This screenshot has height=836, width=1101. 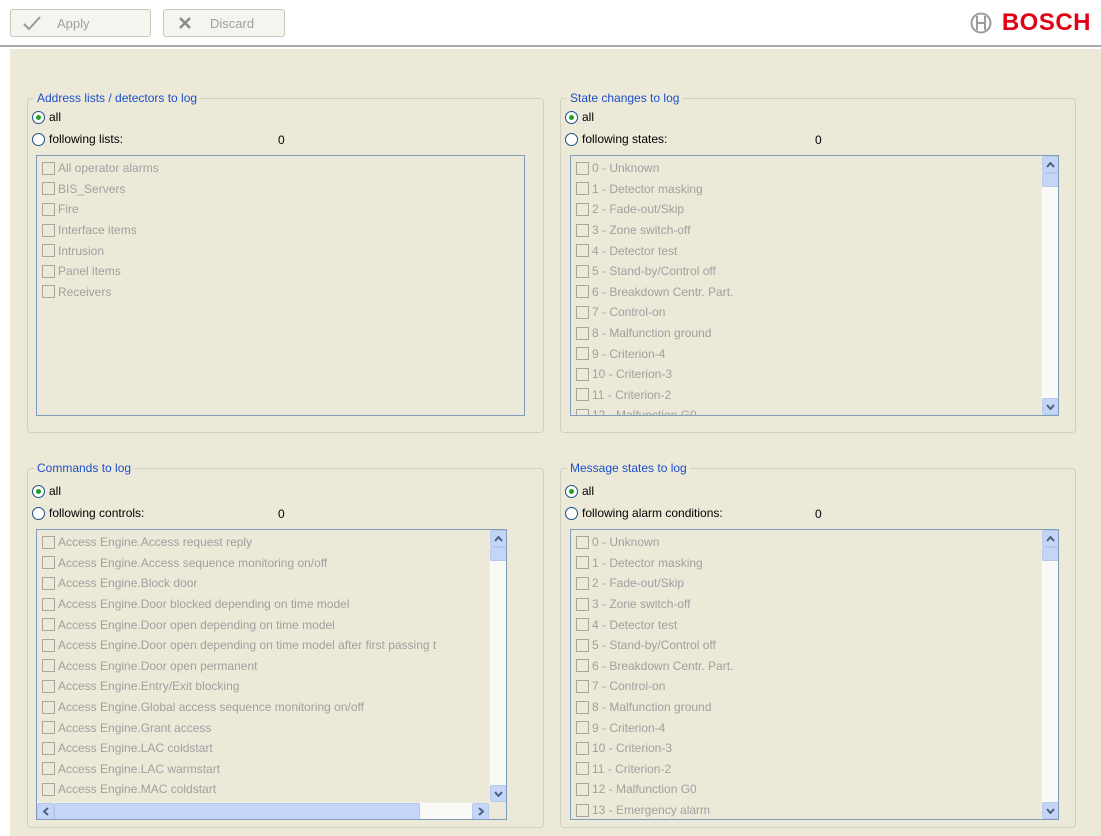 I want to click on list-item: Access Engine.Access request reply, so click(x=265, y=542).